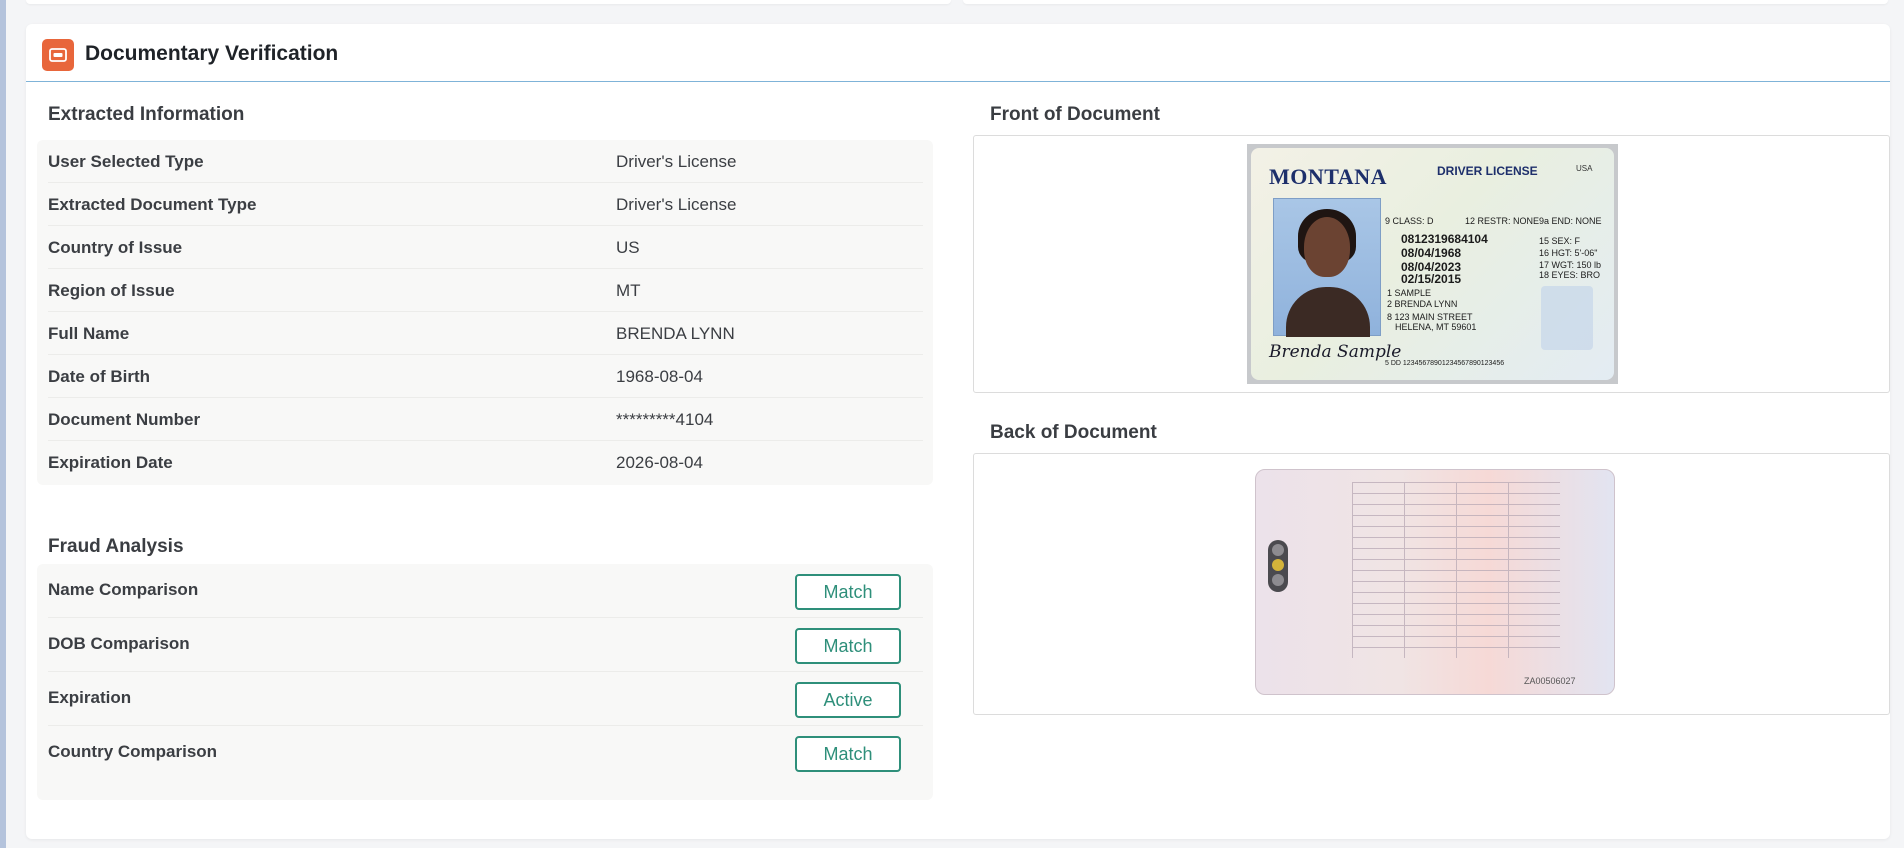 The width and height of the screenshot is (1904, 848). What do you see at coordinates (485, 290) in the screenshot?
I see `info-row: Region of Issue MT` at bounding box center [485, 290].